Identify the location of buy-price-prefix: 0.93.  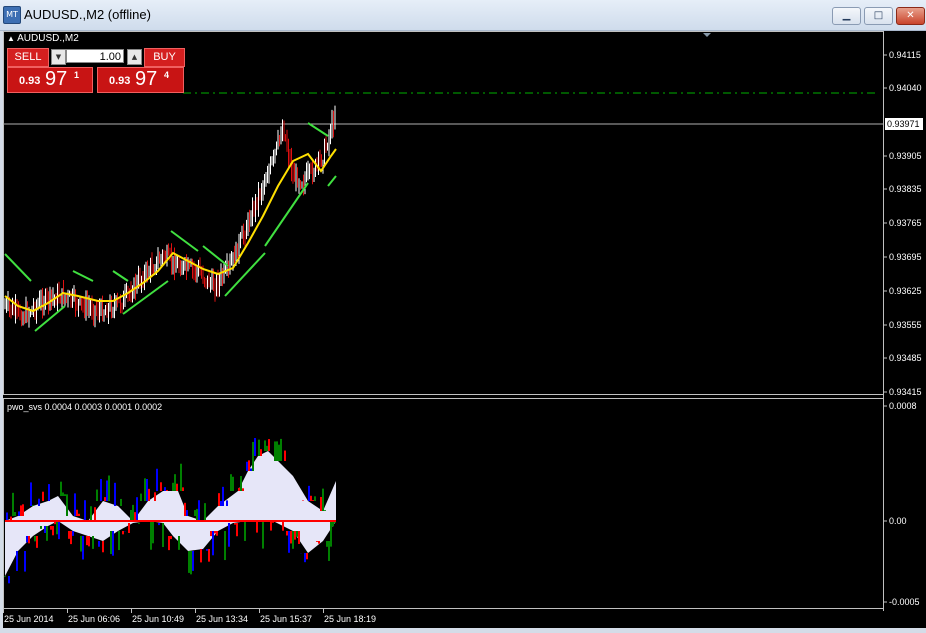
(120, 81).